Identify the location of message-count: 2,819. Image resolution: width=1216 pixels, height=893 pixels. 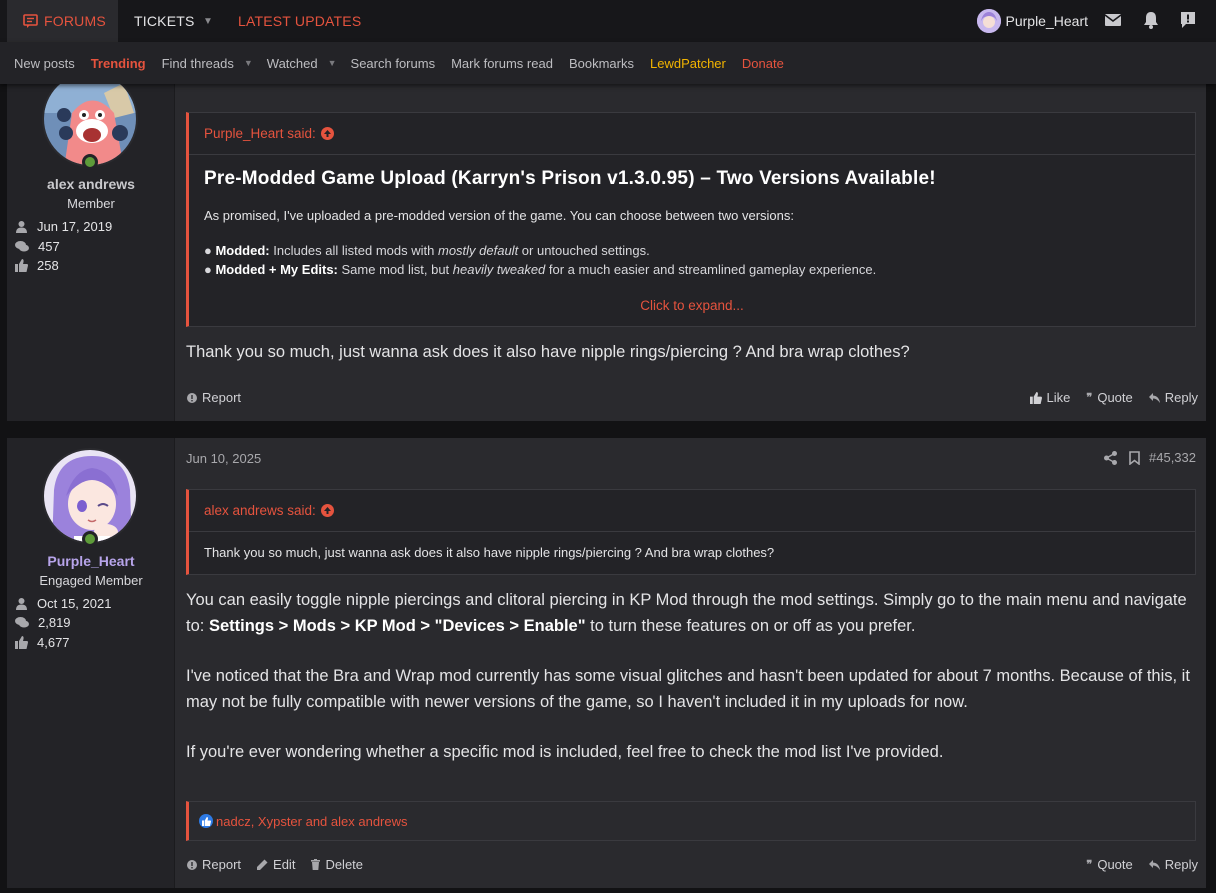
(43, 622).